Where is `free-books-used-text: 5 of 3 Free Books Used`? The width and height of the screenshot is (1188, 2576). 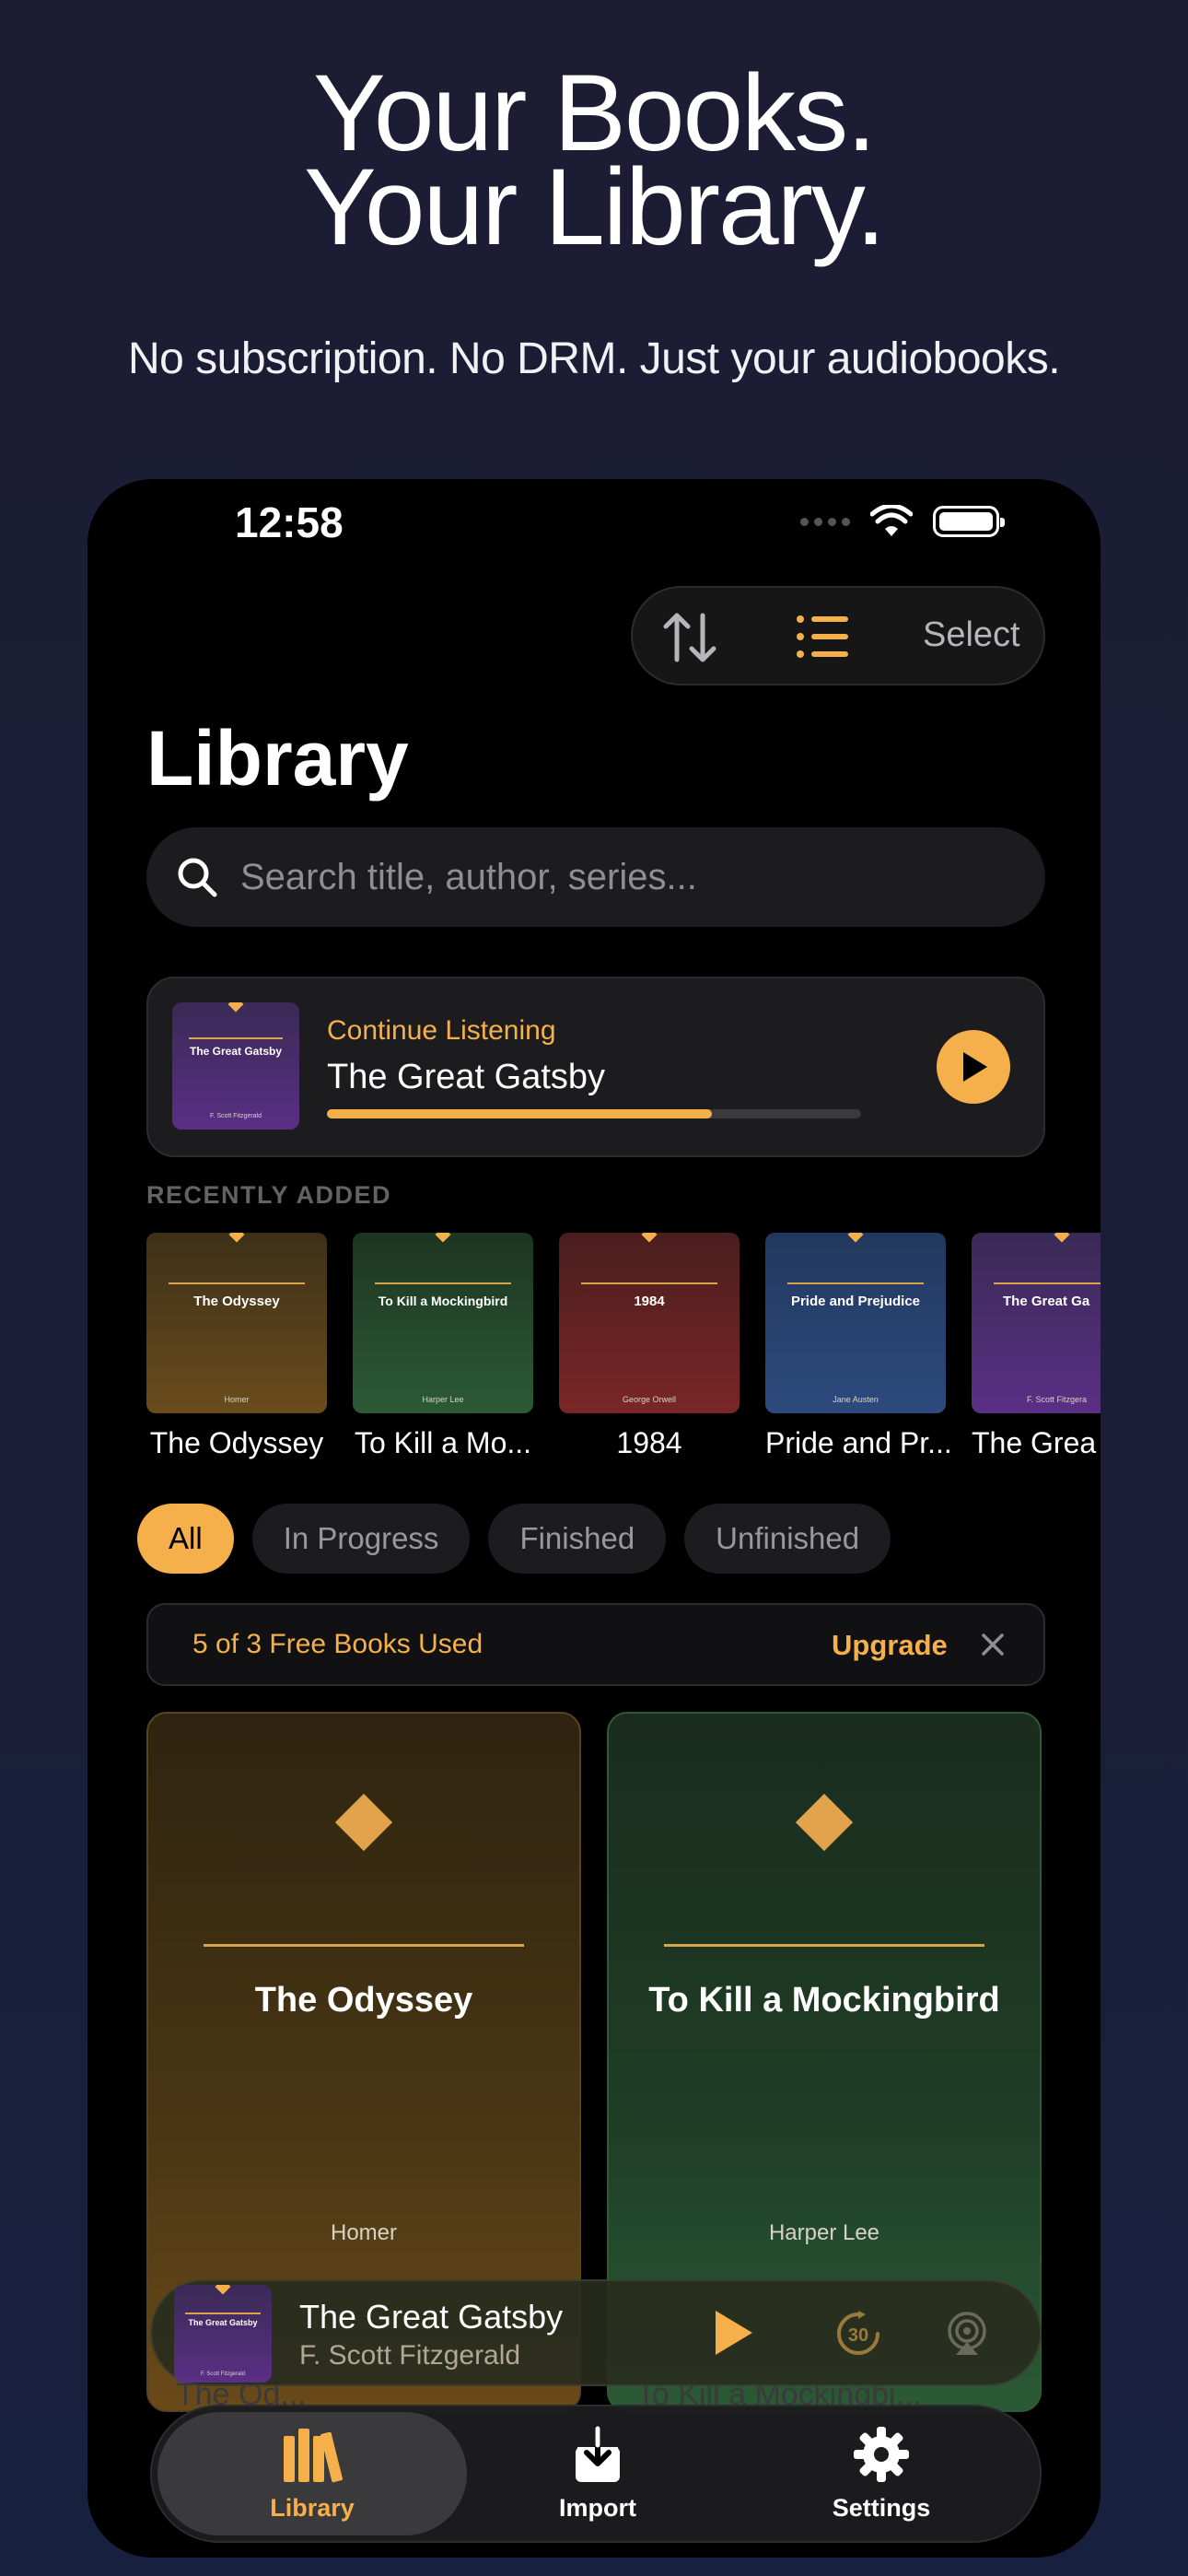 free-books-used-text: 5 of 3 Free Books Used is located at coordinates (337, 1644).